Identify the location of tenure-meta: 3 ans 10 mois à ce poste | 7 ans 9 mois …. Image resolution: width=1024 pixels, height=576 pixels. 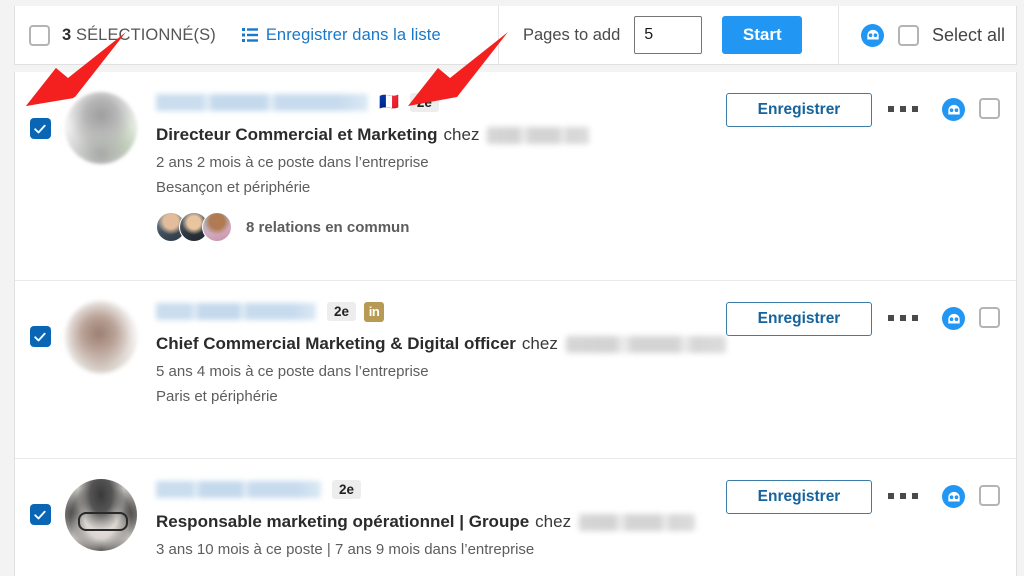
(345, 549).